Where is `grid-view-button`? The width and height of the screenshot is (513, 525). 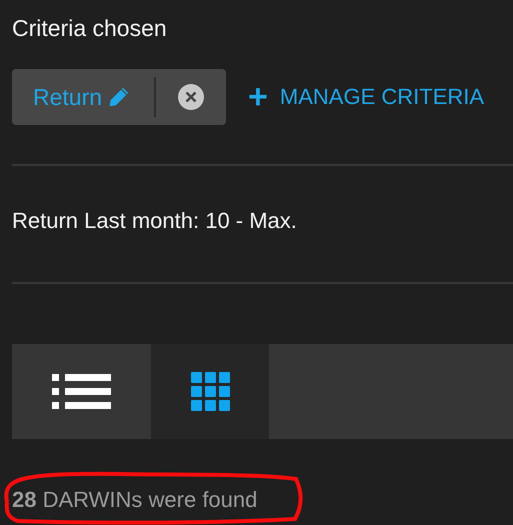 grid-view-button is located at coordinates (210, 391).